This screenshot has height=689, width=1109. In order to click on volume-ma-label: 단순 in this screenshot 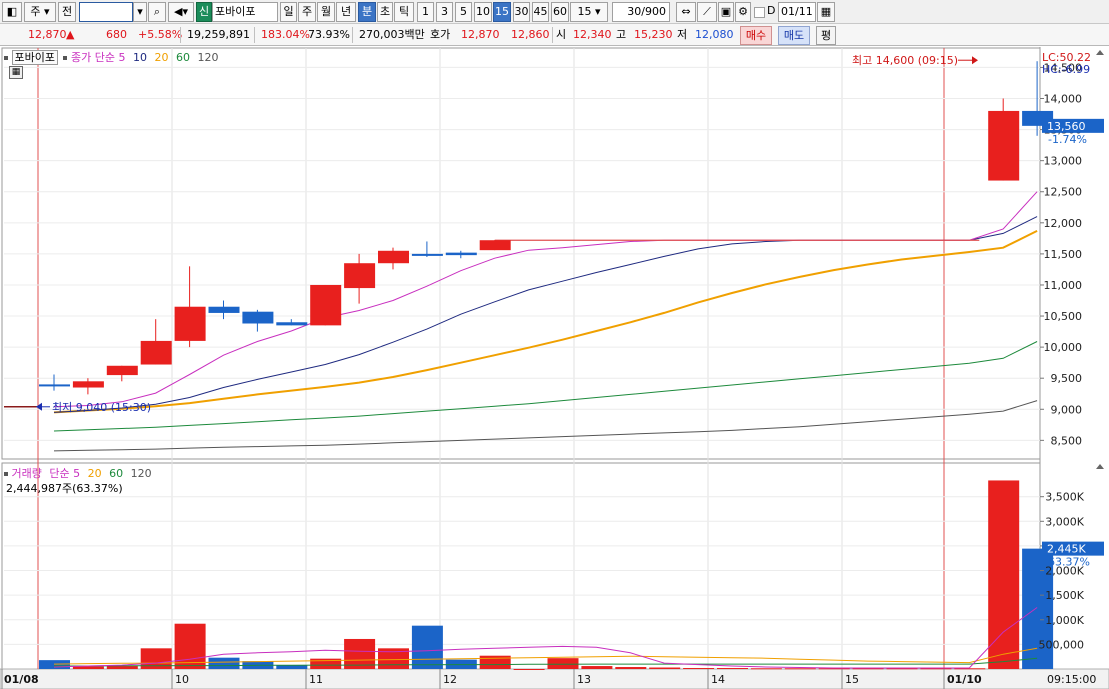, I will do `click(59, 473)`.